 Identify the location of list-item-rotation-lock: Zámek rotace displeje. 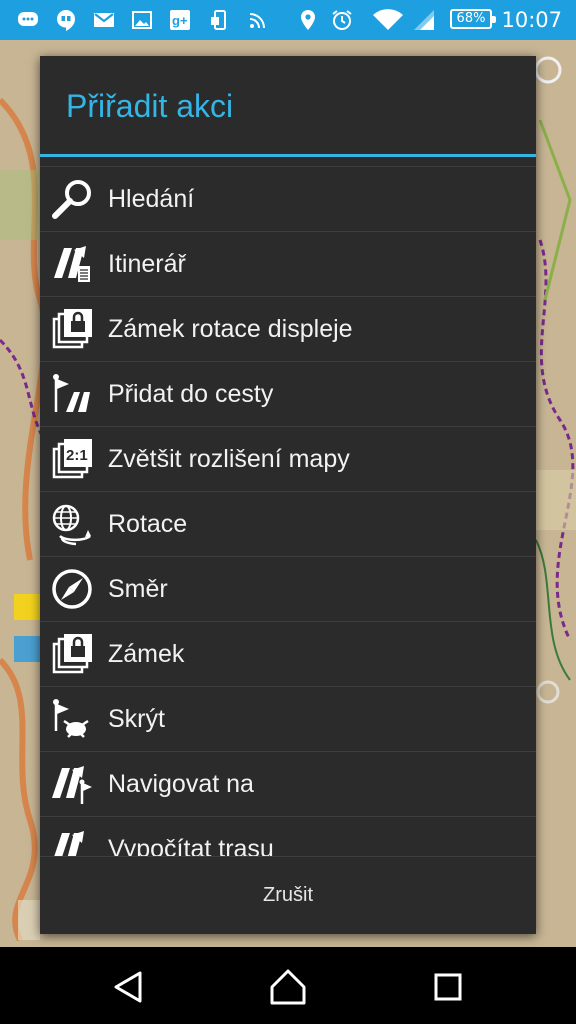
(288, 328).